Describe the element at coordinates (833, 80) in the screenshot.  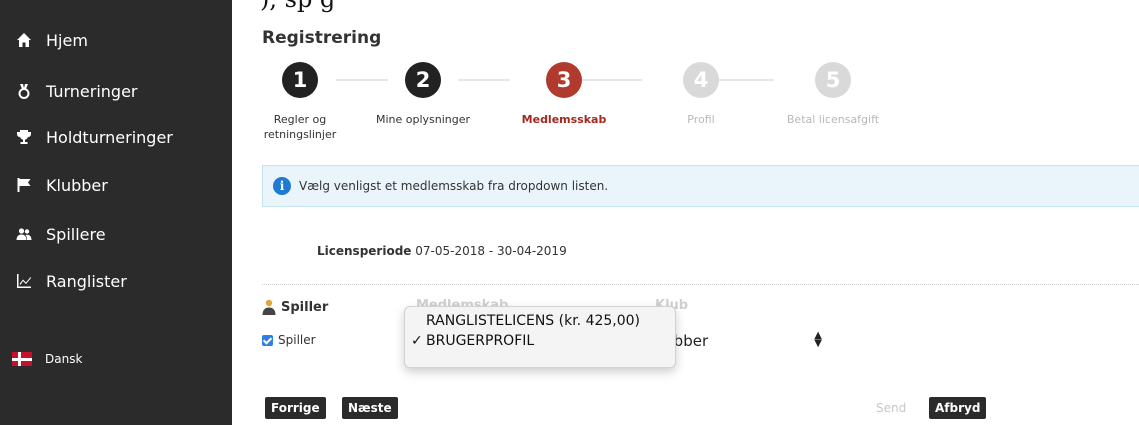
I see `step-number: 5` at that location.